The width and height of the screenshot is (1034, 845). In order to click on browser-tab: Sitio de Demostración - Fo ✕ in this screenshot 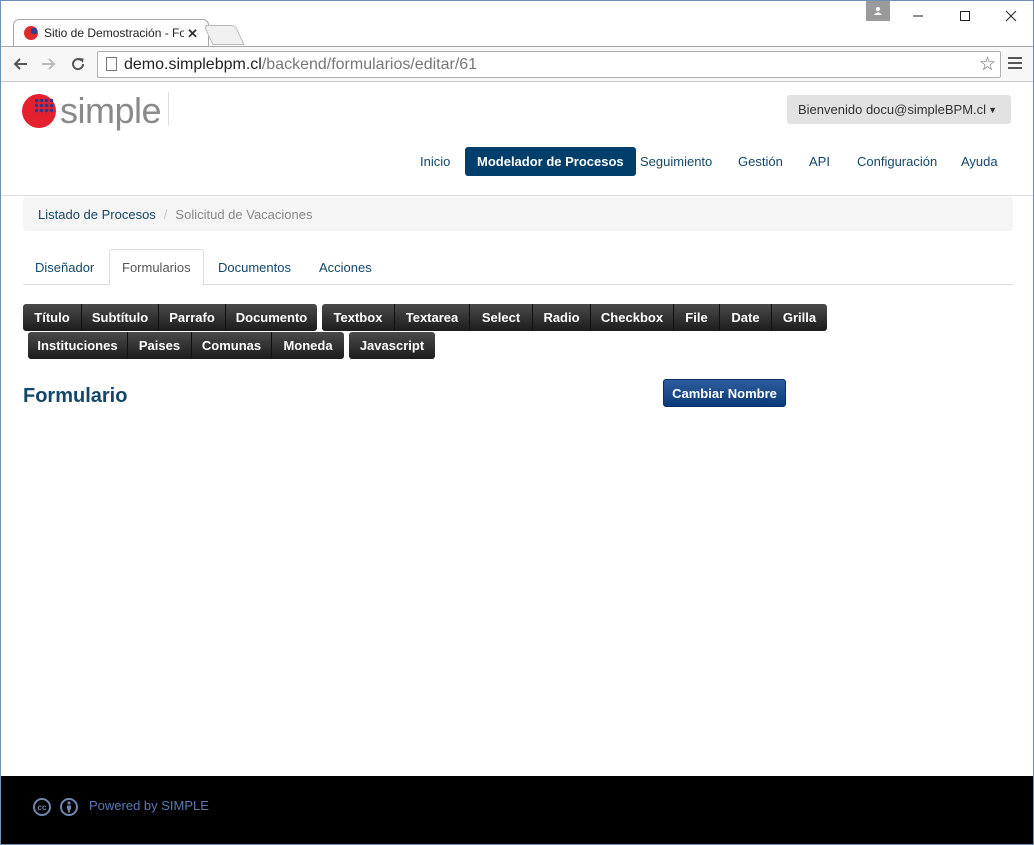, I will do `click(111, 32)`.